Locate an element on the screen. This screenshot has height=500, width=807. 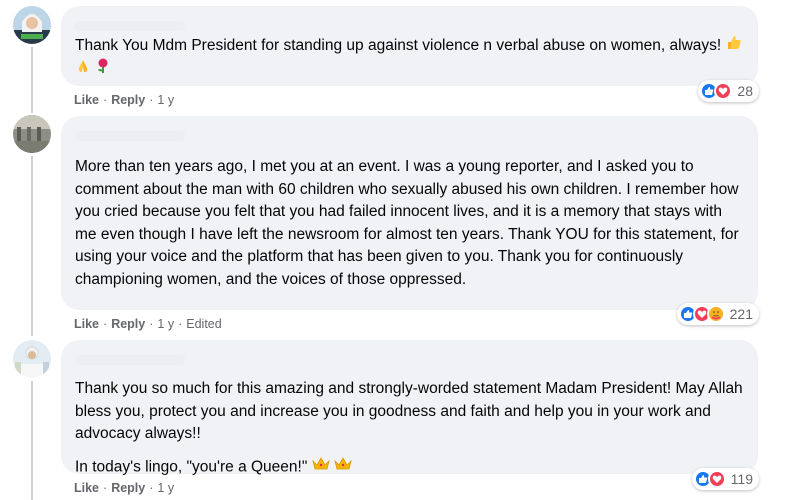
comment-paragraph: In today's lingo, "you're a Queen!" is located at coordinates (409, 467).